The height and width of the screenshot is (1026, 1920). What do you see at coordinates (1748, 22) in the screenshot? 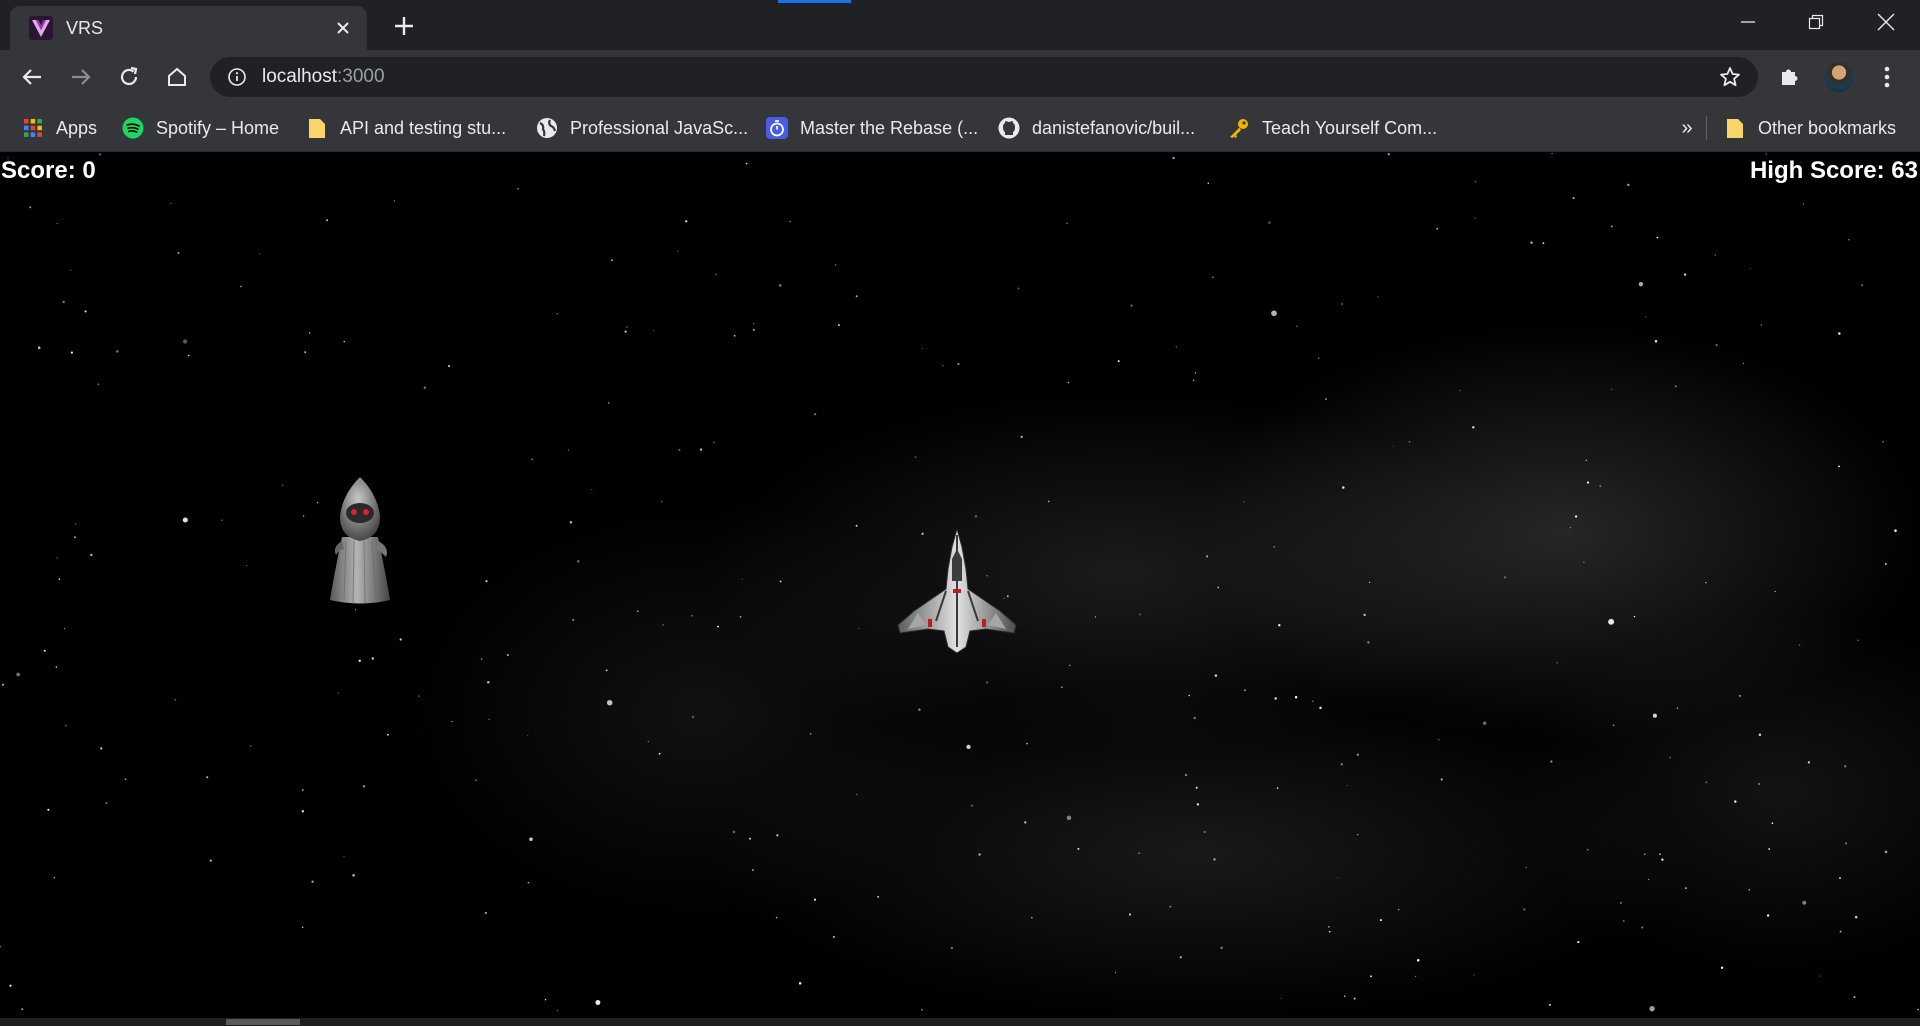
I see `minimize-icon` at bounding box center [1748, 22].